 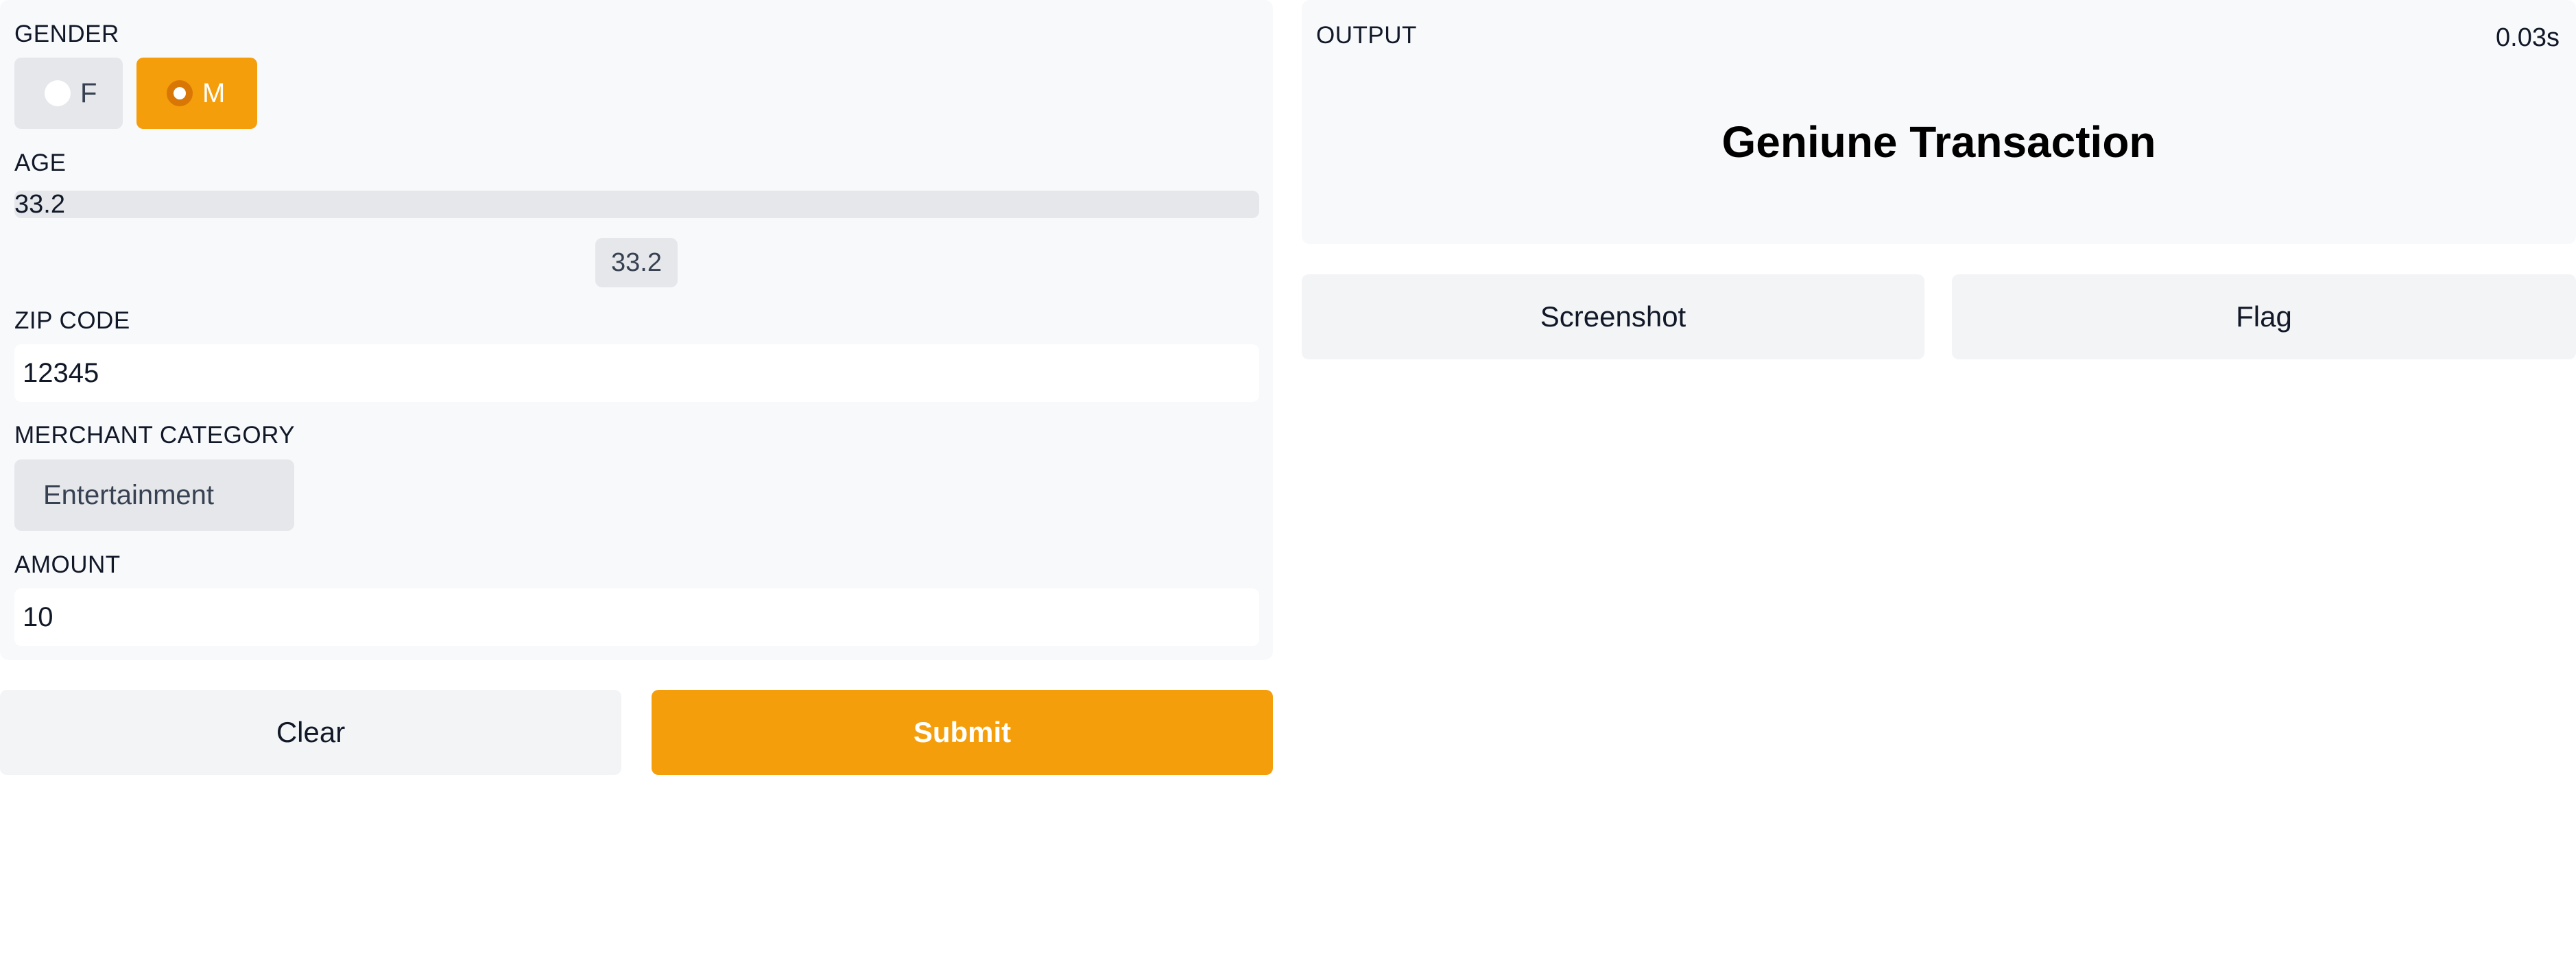 I want to click on screenshot-button: Screenshot, so click(x=1613, y=316).